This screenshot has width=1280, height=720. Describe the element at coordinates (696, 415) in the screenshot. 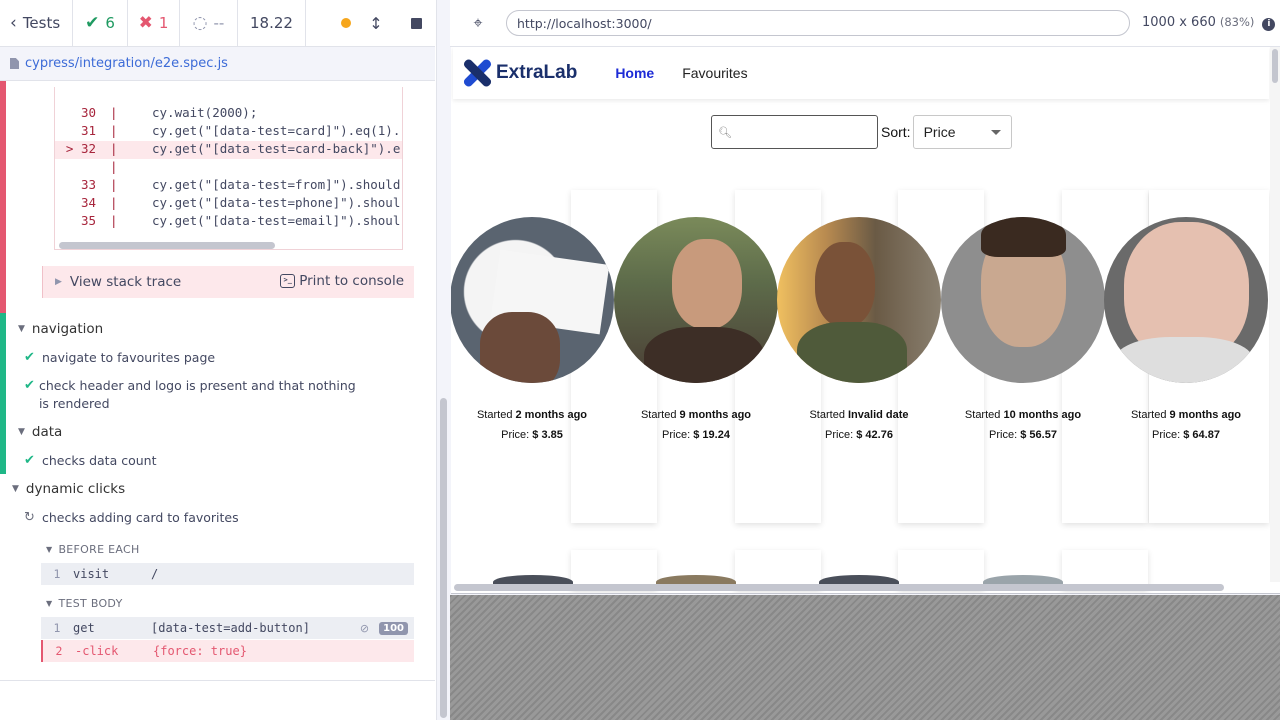

I see `card-started: Started 9 months ago` at that location.